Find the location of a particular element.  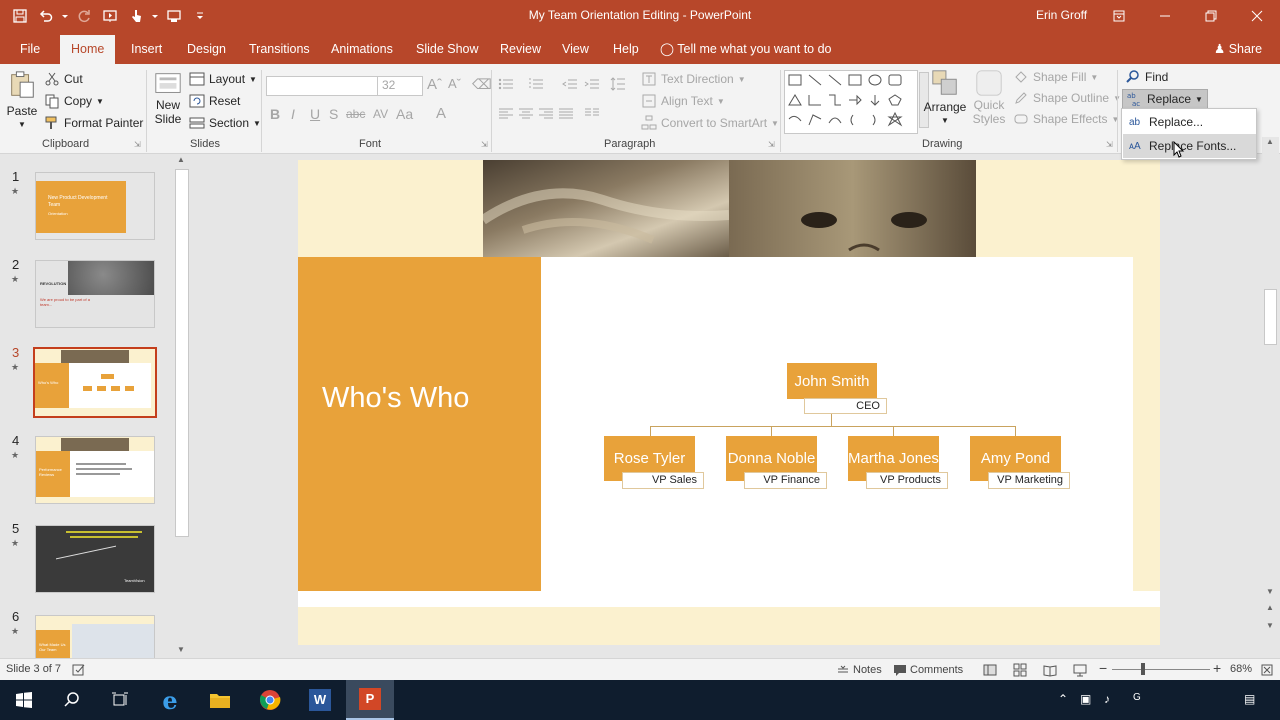

next-slide-icon: ▼ is located at coordinates (1270, 625).